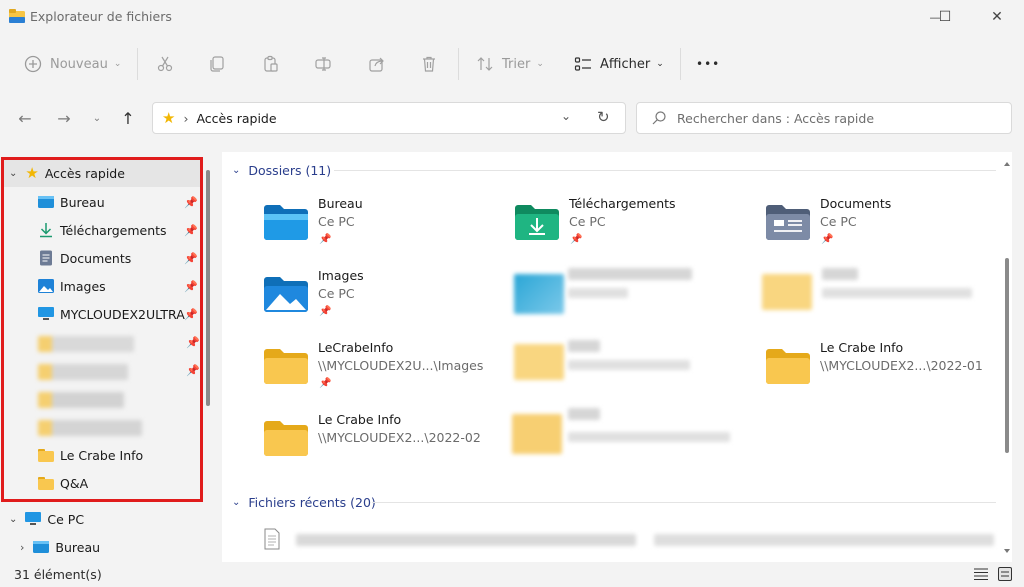 This screenshot has height=587, width=1024. Describe the element at coordinates (382, 370) in the screenshot. I see `folder-tile-lecrabeinfo-images: LeCrabeInfo \\MYCLOUDEX2U...\Images 📌` at that location.